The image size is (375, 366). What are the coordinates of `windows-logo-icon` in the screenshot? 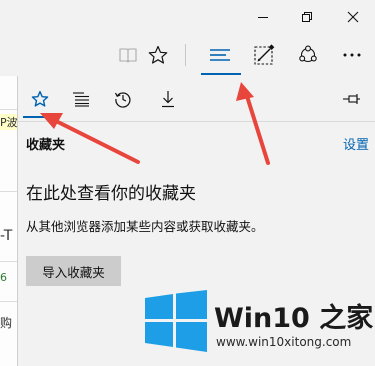 It's located at (176, 321).